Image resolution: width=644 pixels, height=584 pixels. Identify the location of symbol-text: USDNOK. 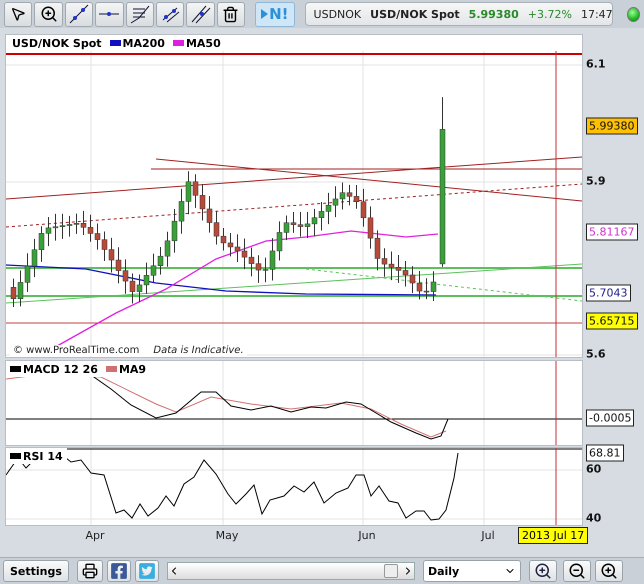
(338, 14).